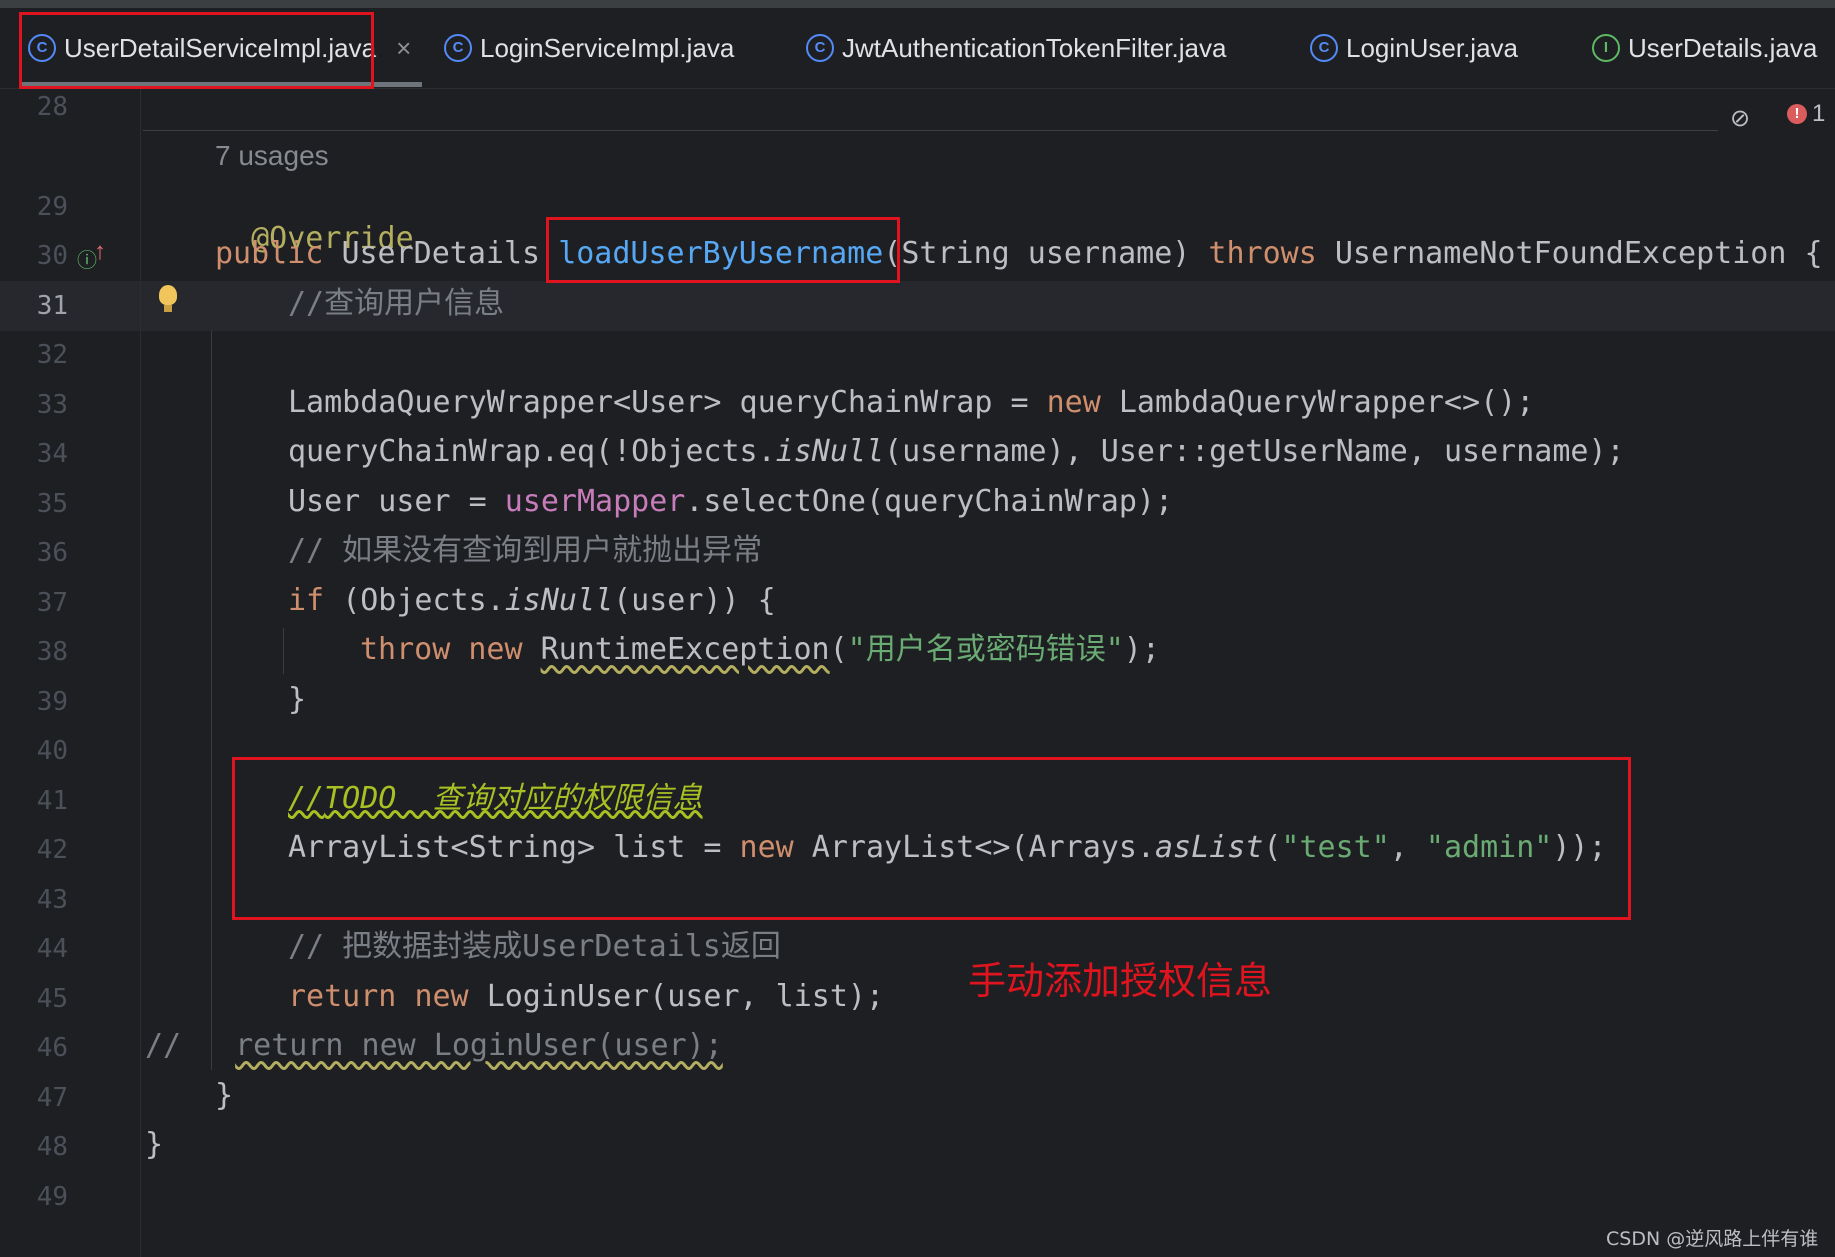 Image resolution: width=1835 pixels, height=1257 pixels. What do you see at coordinates (52, 504) in the screenshot?
I see `line-number: 35` at bounding box center [52, 504].